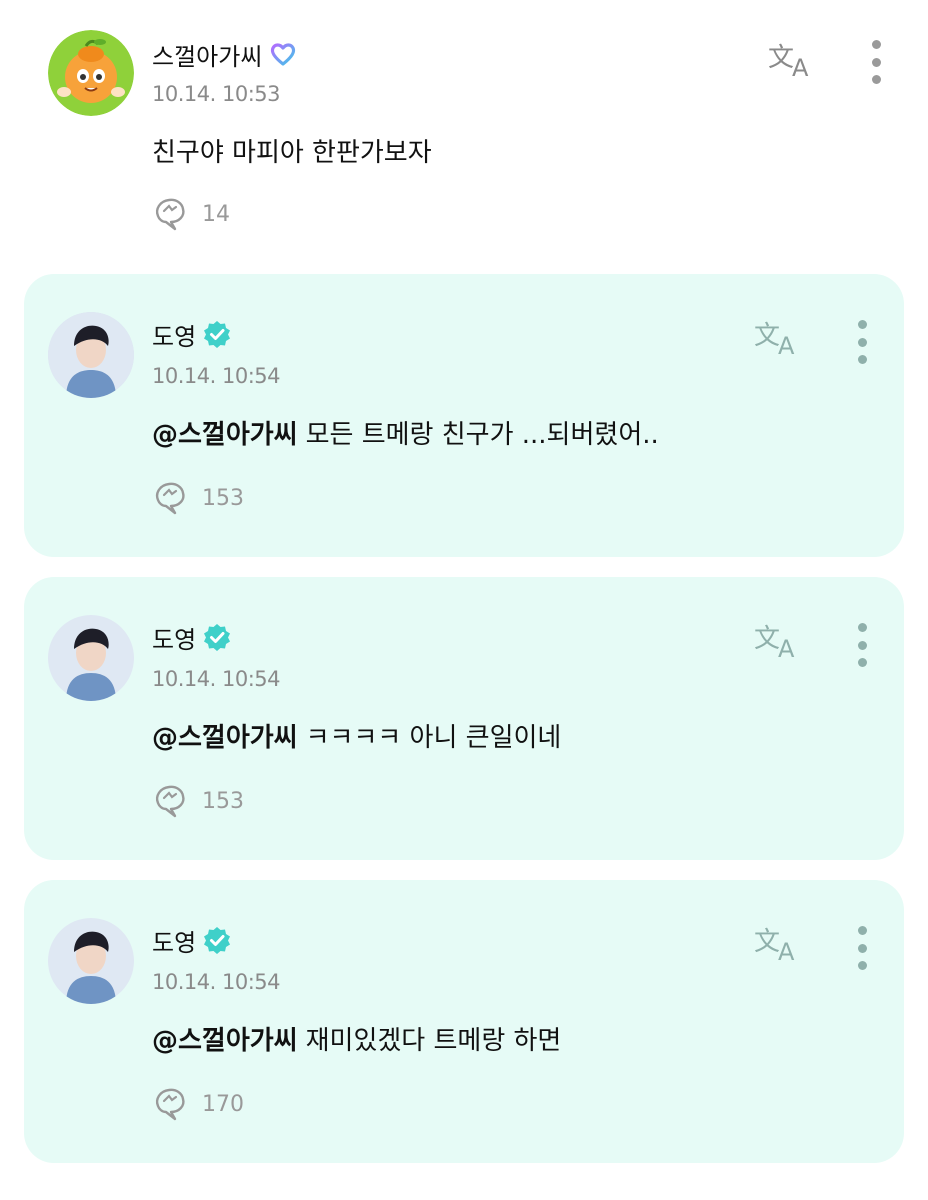 This screenshot has width=928, height=1200. What do you see at coordinates (433, 1041) in the screenshot?
I see `post-body: 재미있겠다 트메랑 하면` at bounding box center [433, 1041].